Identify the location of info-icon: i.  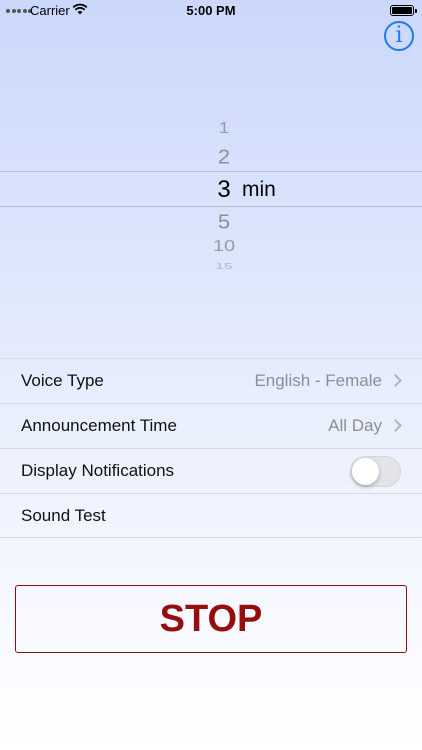
(399, 35).